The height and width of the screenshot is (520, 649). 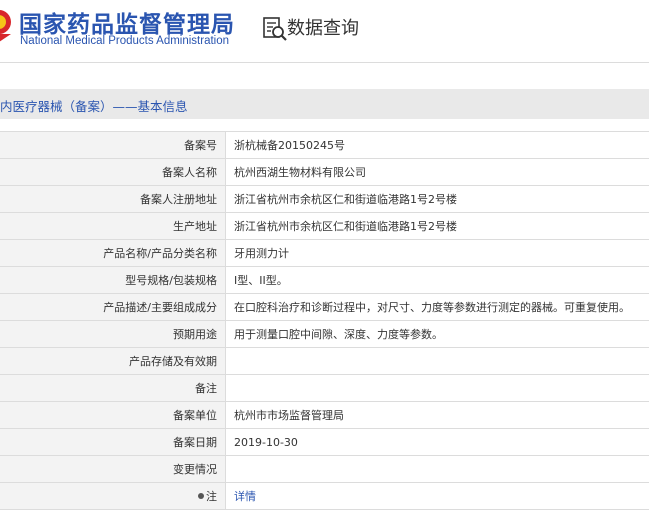 I want to click on row-label: 产品名称/产品分类名称, so click(x=113, y=253).